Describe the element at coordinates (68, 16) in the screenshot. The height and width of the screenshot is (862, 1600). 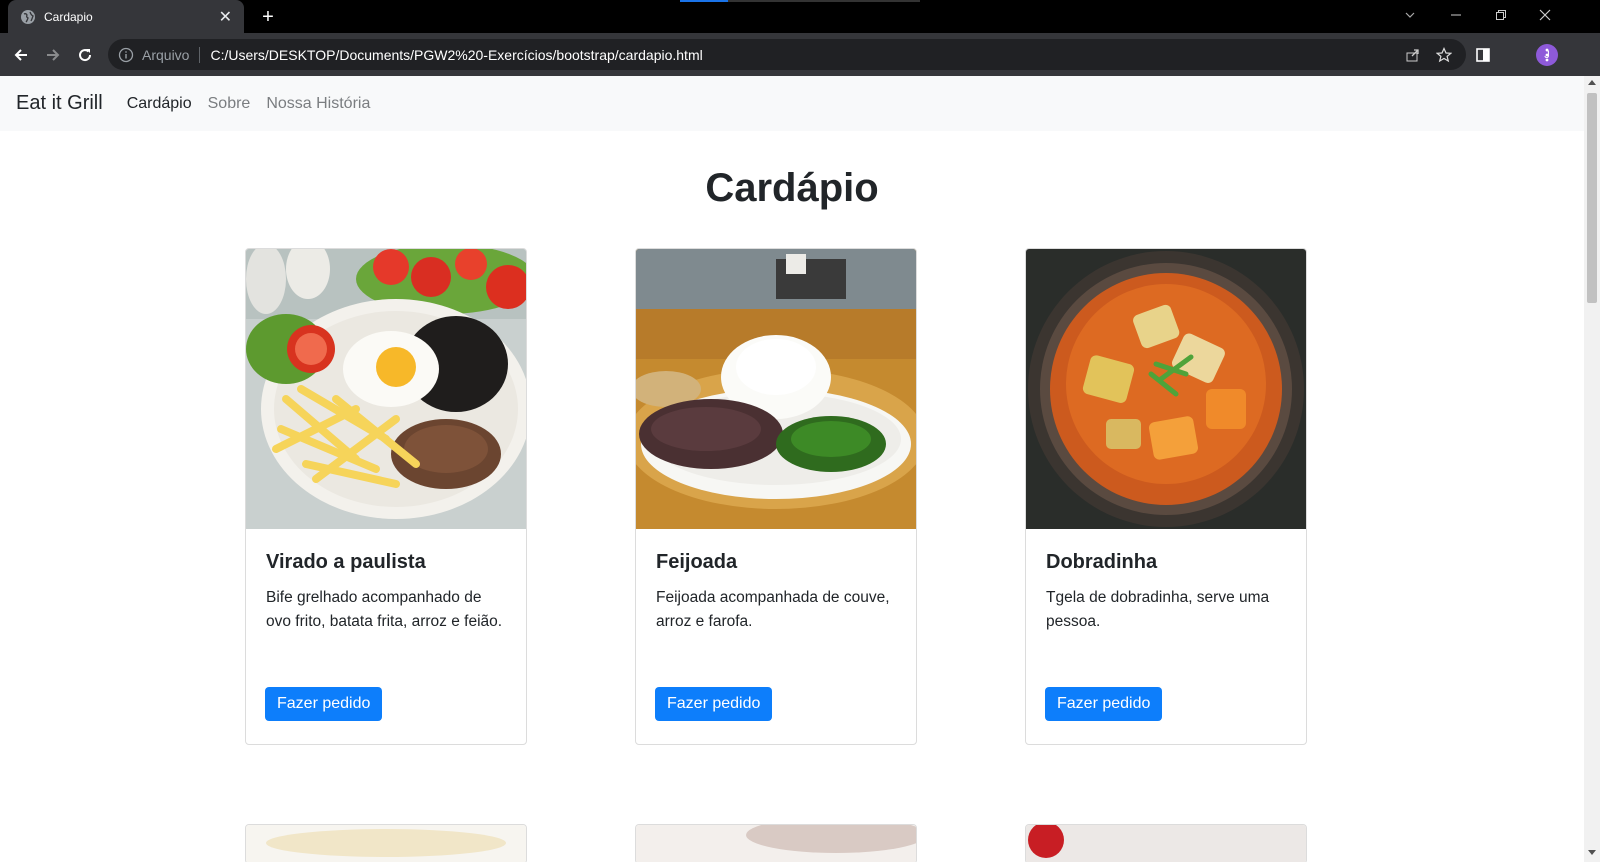
I see `tab-title: Cardapio` at that location.